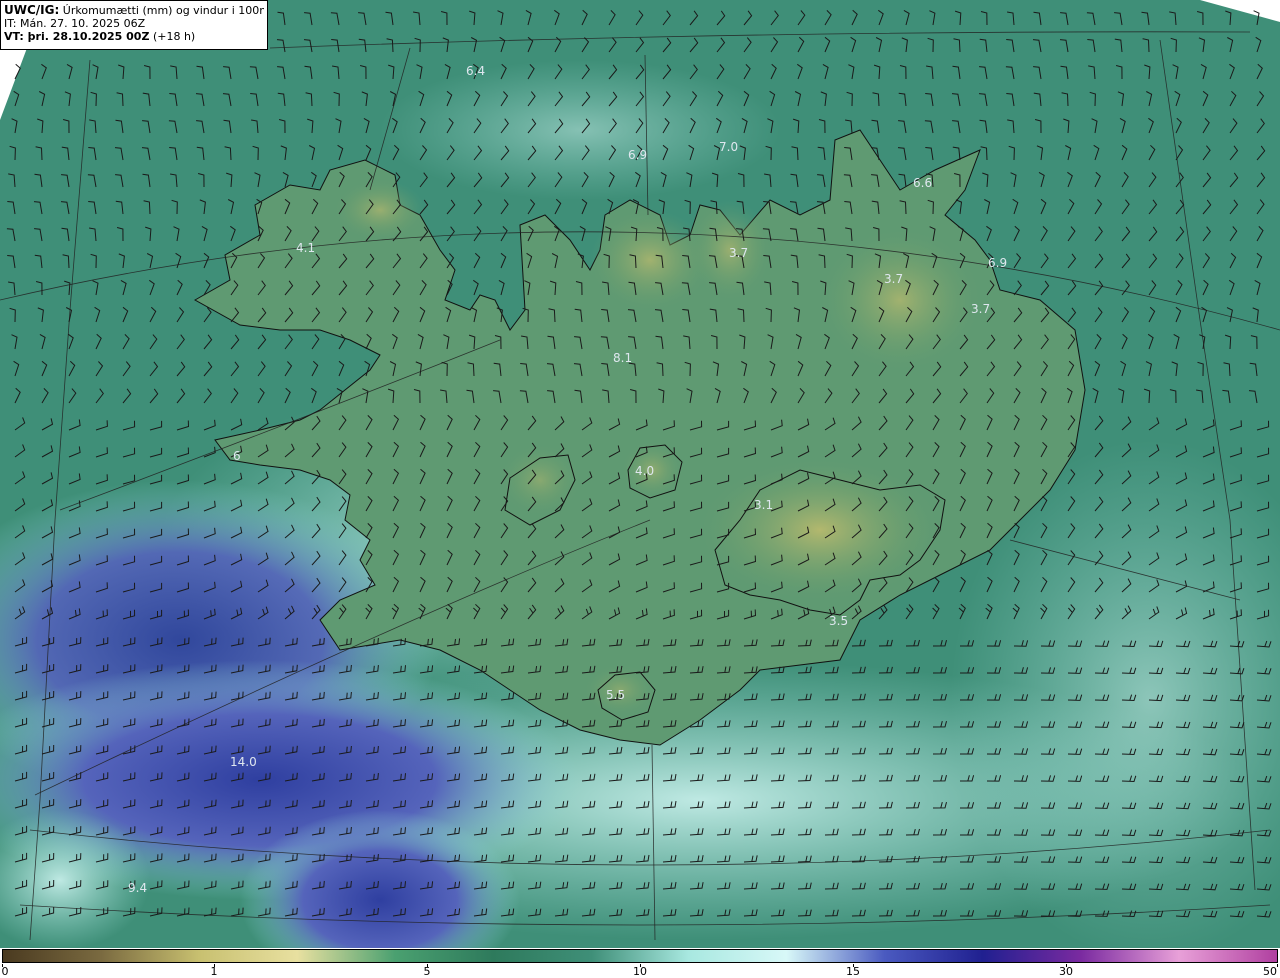 The image size is (1280, 978). Describe the element at coordinates (75, 23) in the screenshot. I see `init-time: IT: Mán. 27. 10. 2025 06Z` at that location.